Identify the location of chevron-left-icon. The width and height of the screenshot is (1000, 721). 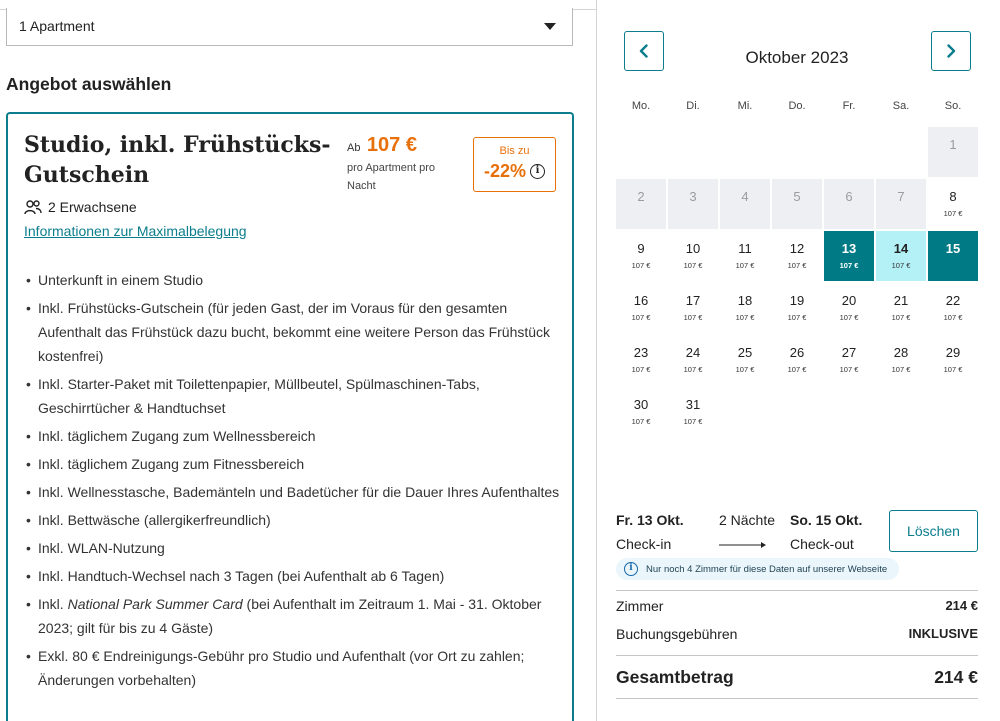
(643, 51).